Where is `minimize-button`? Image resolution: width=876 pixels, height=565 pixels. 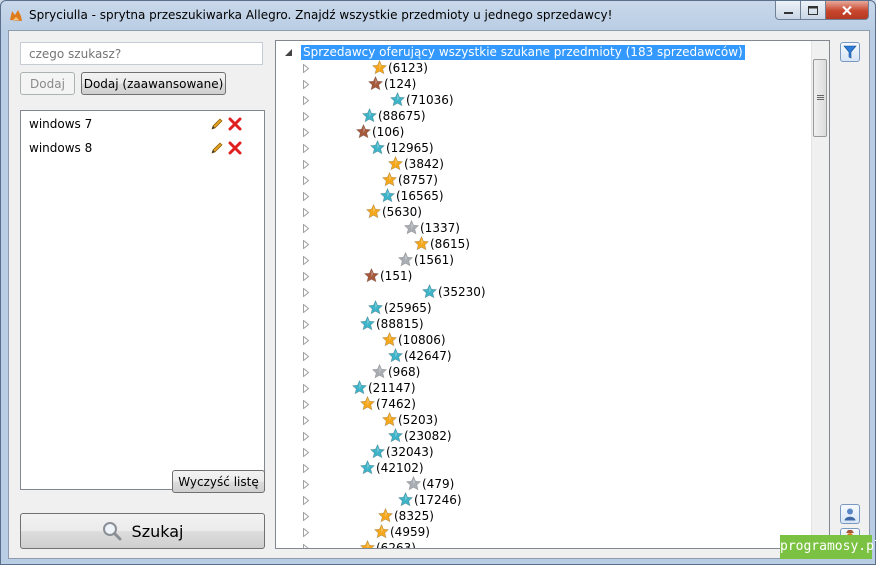 minimize-button is located at coordinates (788, 10).